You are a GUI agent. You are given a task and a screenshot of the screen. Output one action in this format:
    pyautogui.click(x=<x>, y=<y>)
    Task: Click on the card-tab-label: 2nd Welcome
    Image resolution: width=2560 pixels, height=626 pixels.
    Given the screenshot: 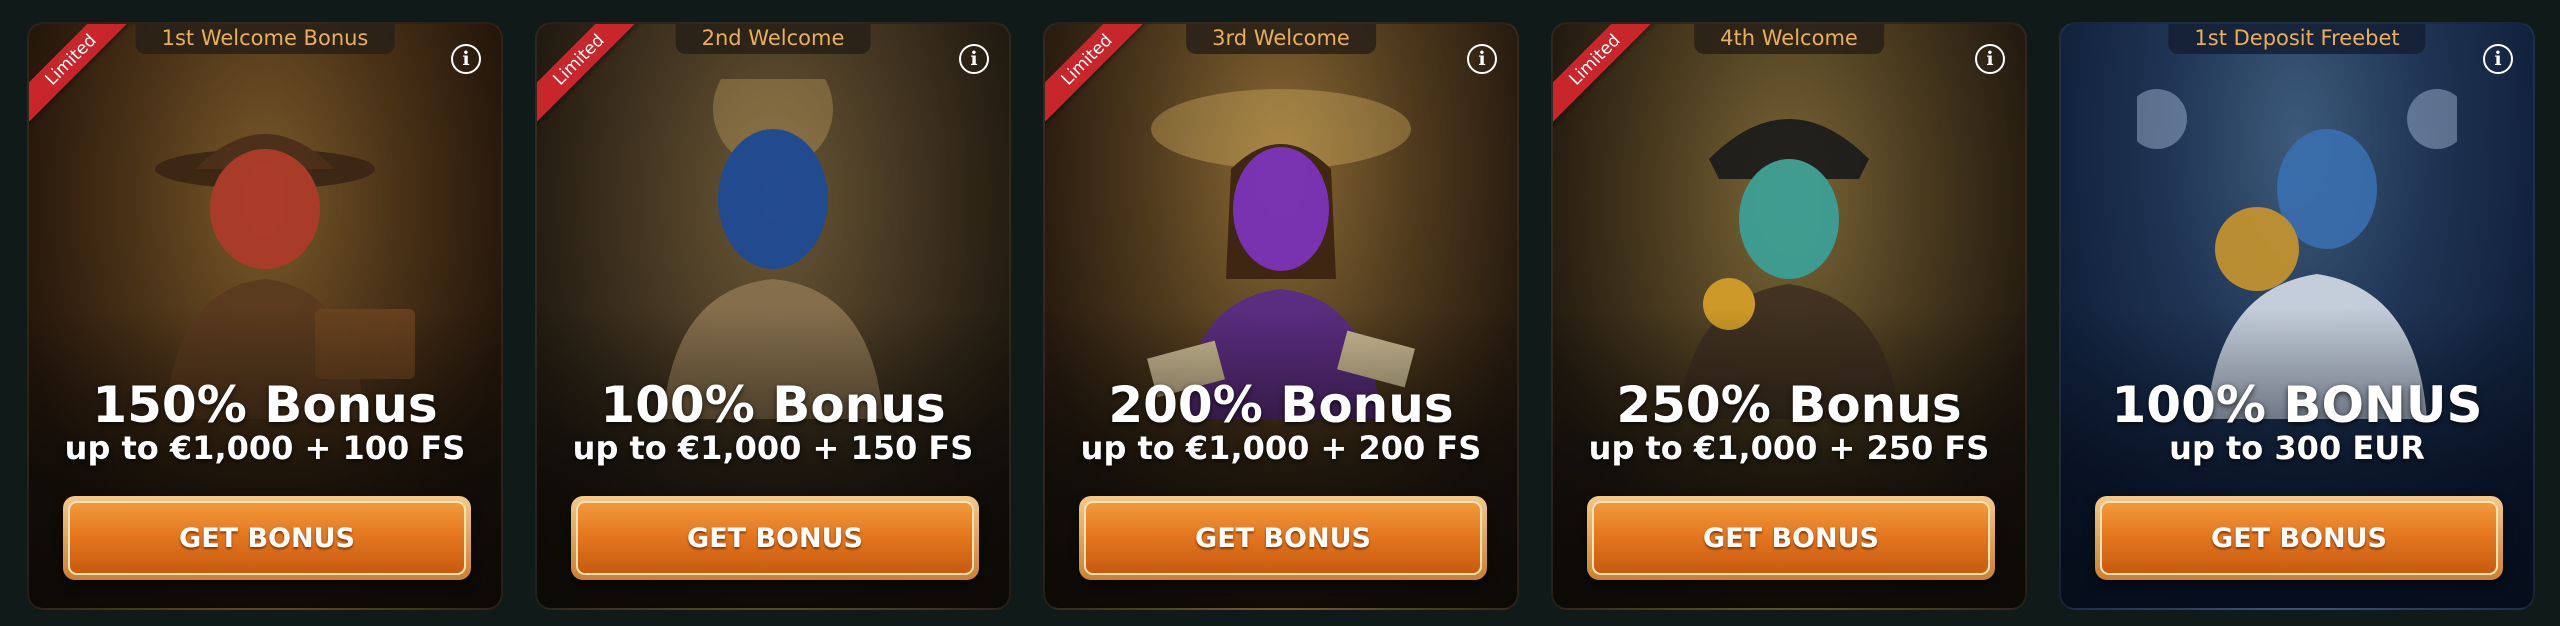 What is the action you would take?
    pyautogui.click(x=773, y=39)
    